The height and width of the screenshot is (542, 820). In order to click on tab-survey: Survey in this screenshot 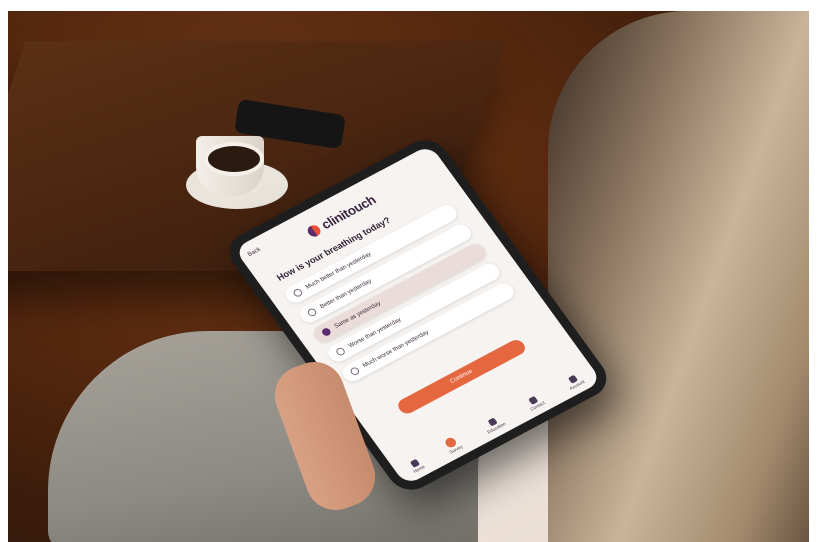, I will do `click(453, 445)`.